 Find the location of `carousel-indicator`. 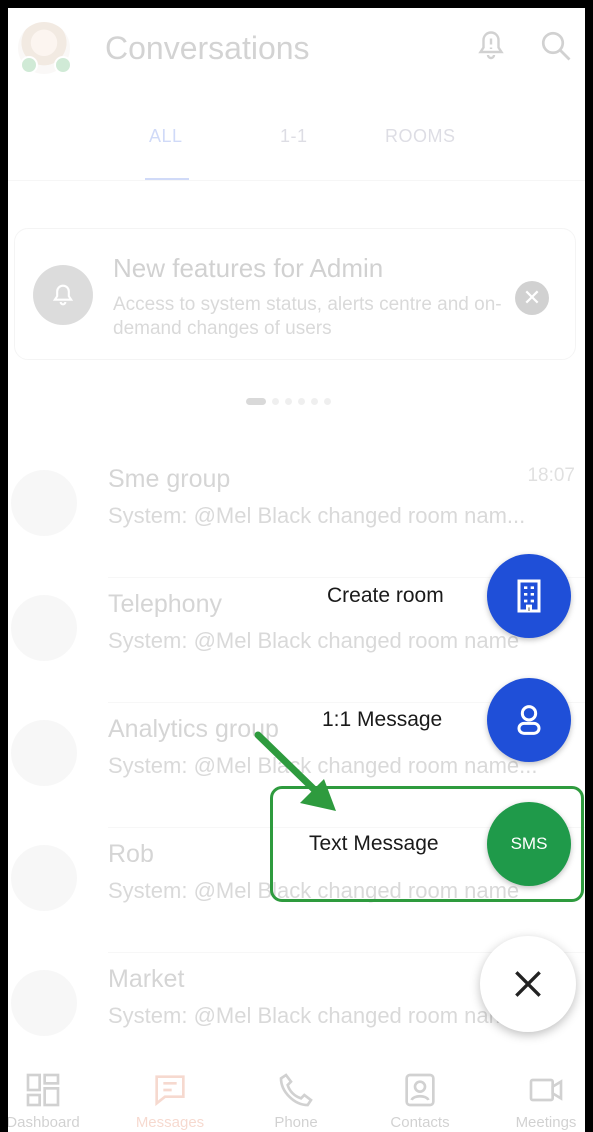

carousel-indicator is located at coordinates (288, 401).